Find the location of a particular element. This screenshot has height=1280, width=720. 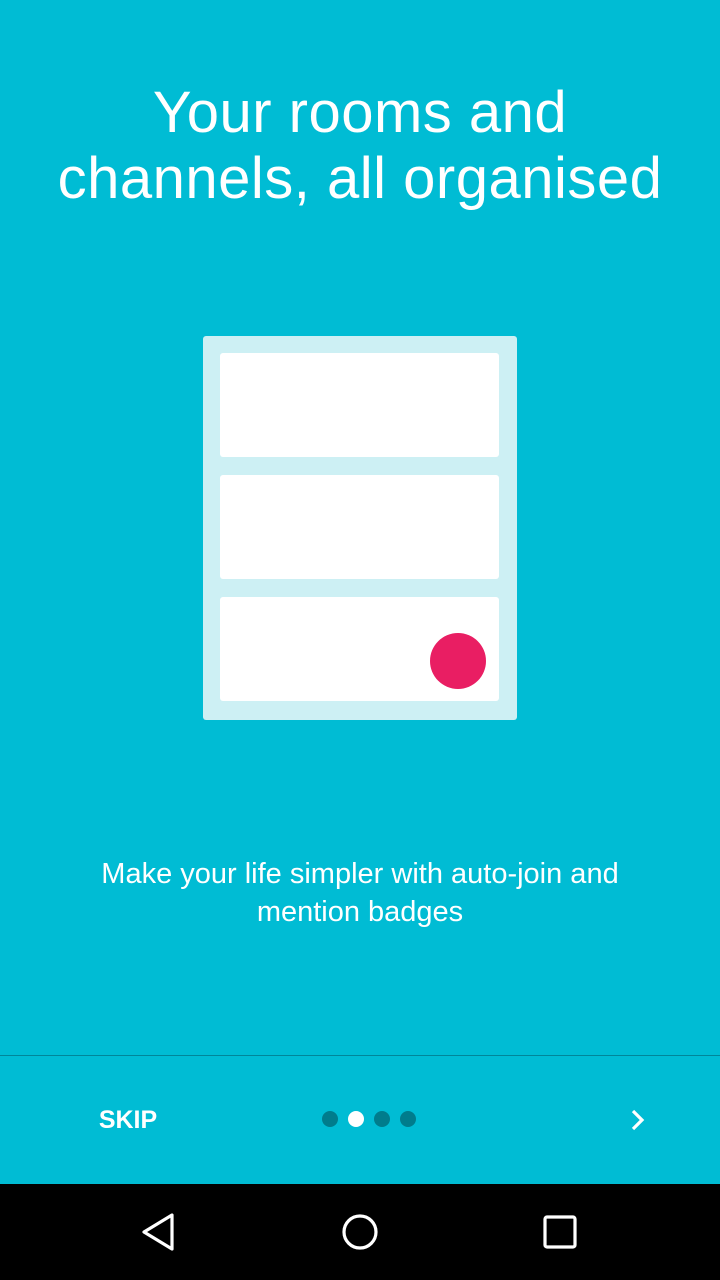

triangle-back-icon is located at coordinates (158, 1232).